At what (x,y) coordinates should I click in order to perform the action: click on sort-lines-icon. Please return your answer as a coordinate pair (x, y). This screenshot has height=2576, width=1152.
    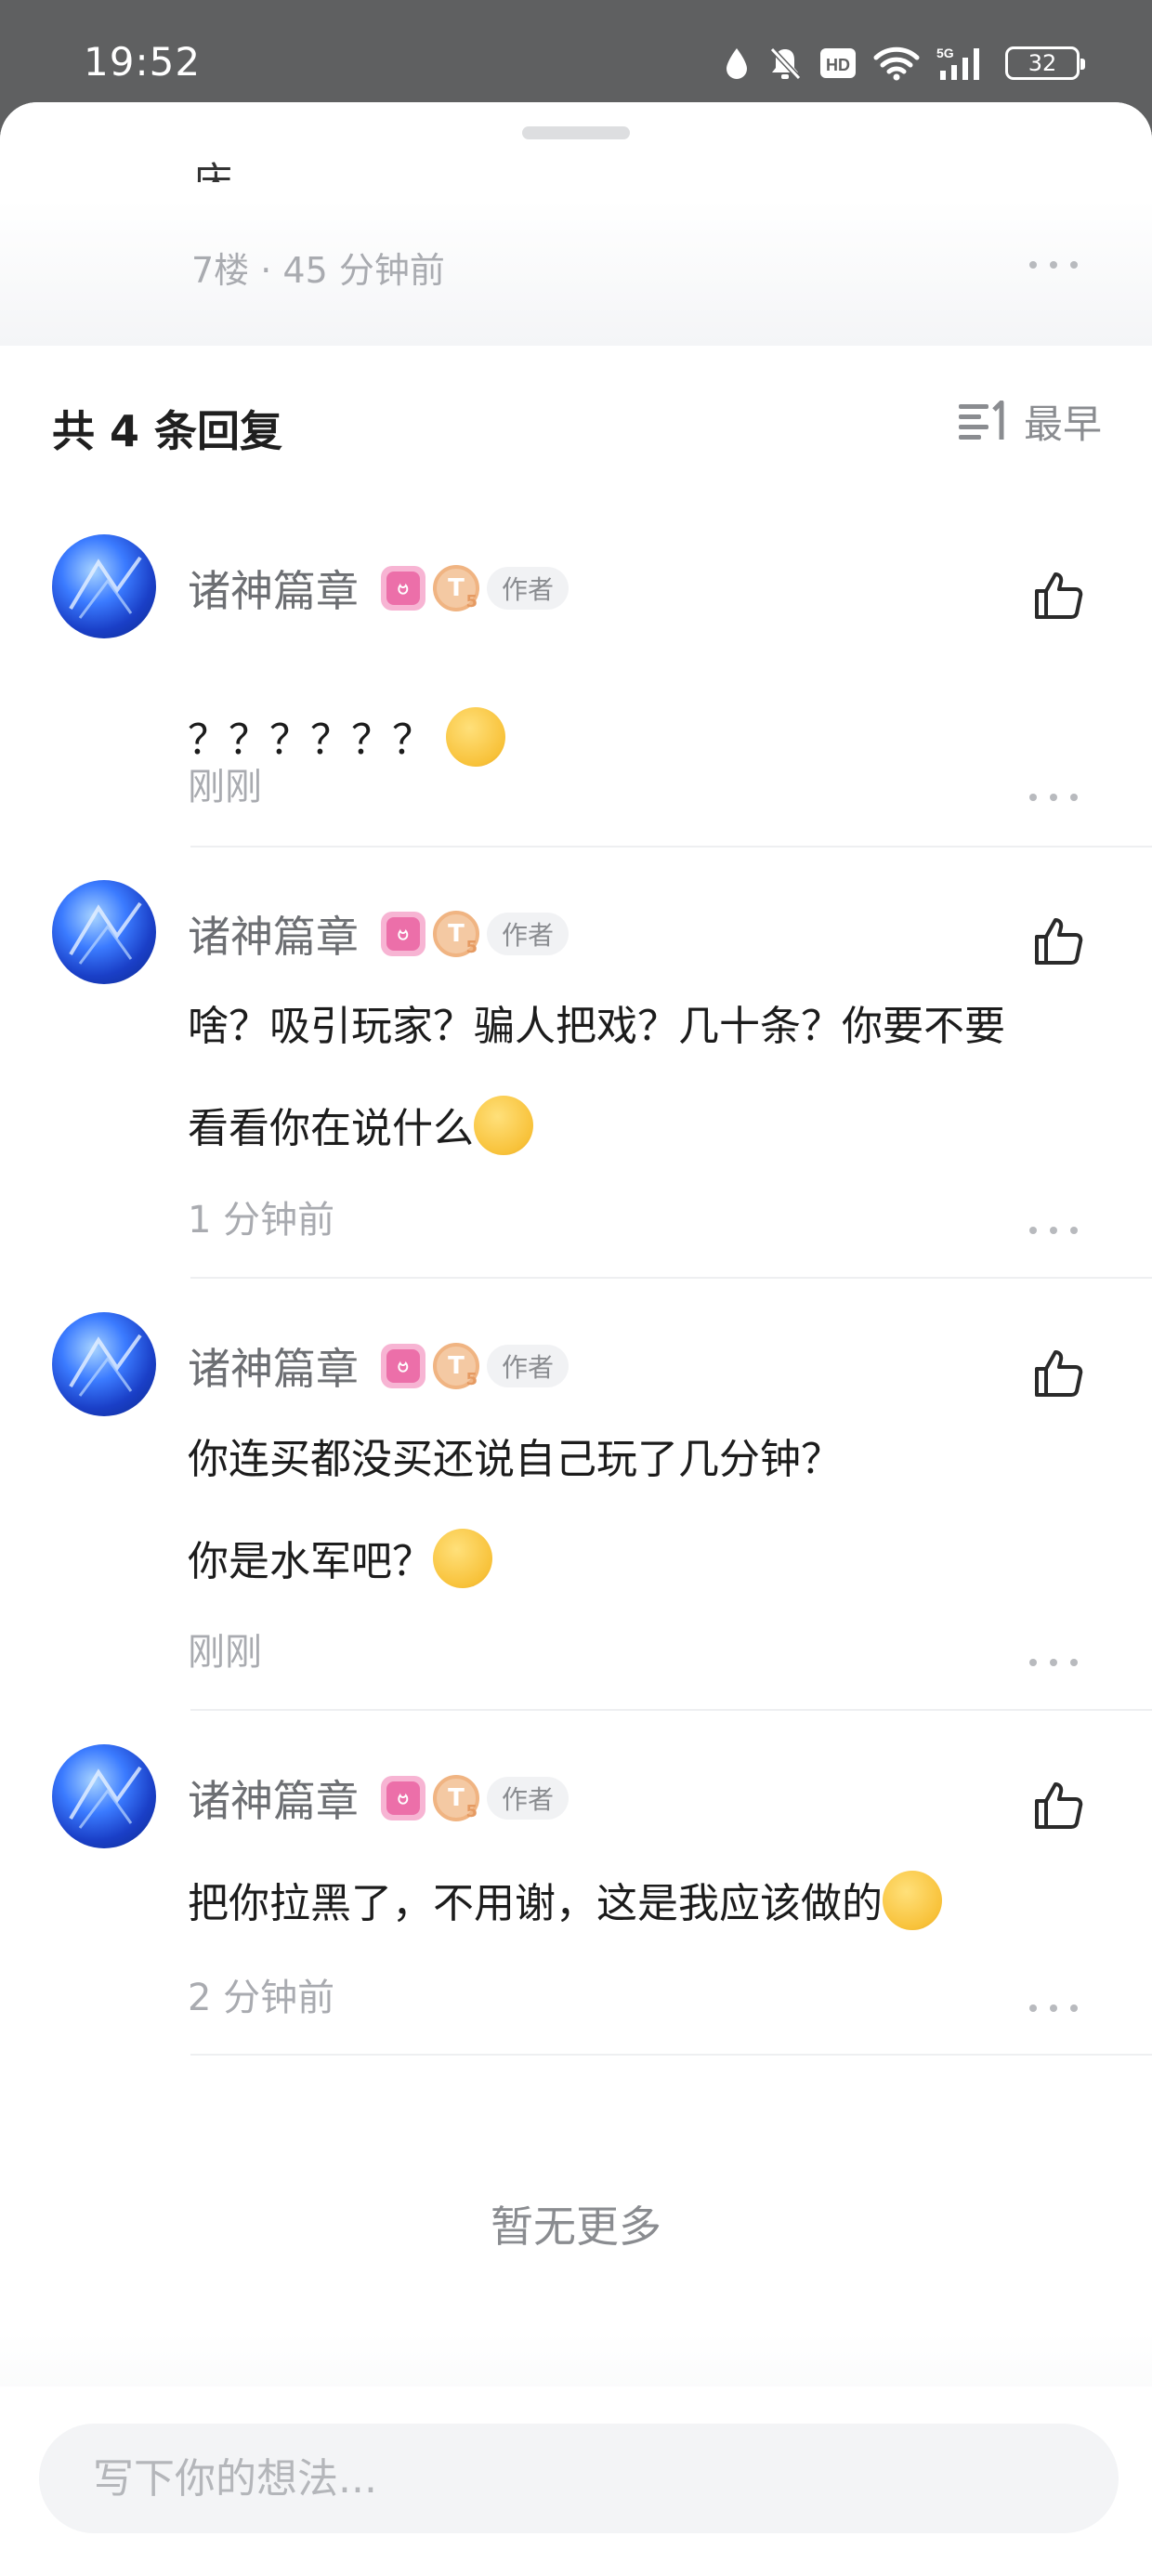
    Looking at the image, I should click on (981, 420).